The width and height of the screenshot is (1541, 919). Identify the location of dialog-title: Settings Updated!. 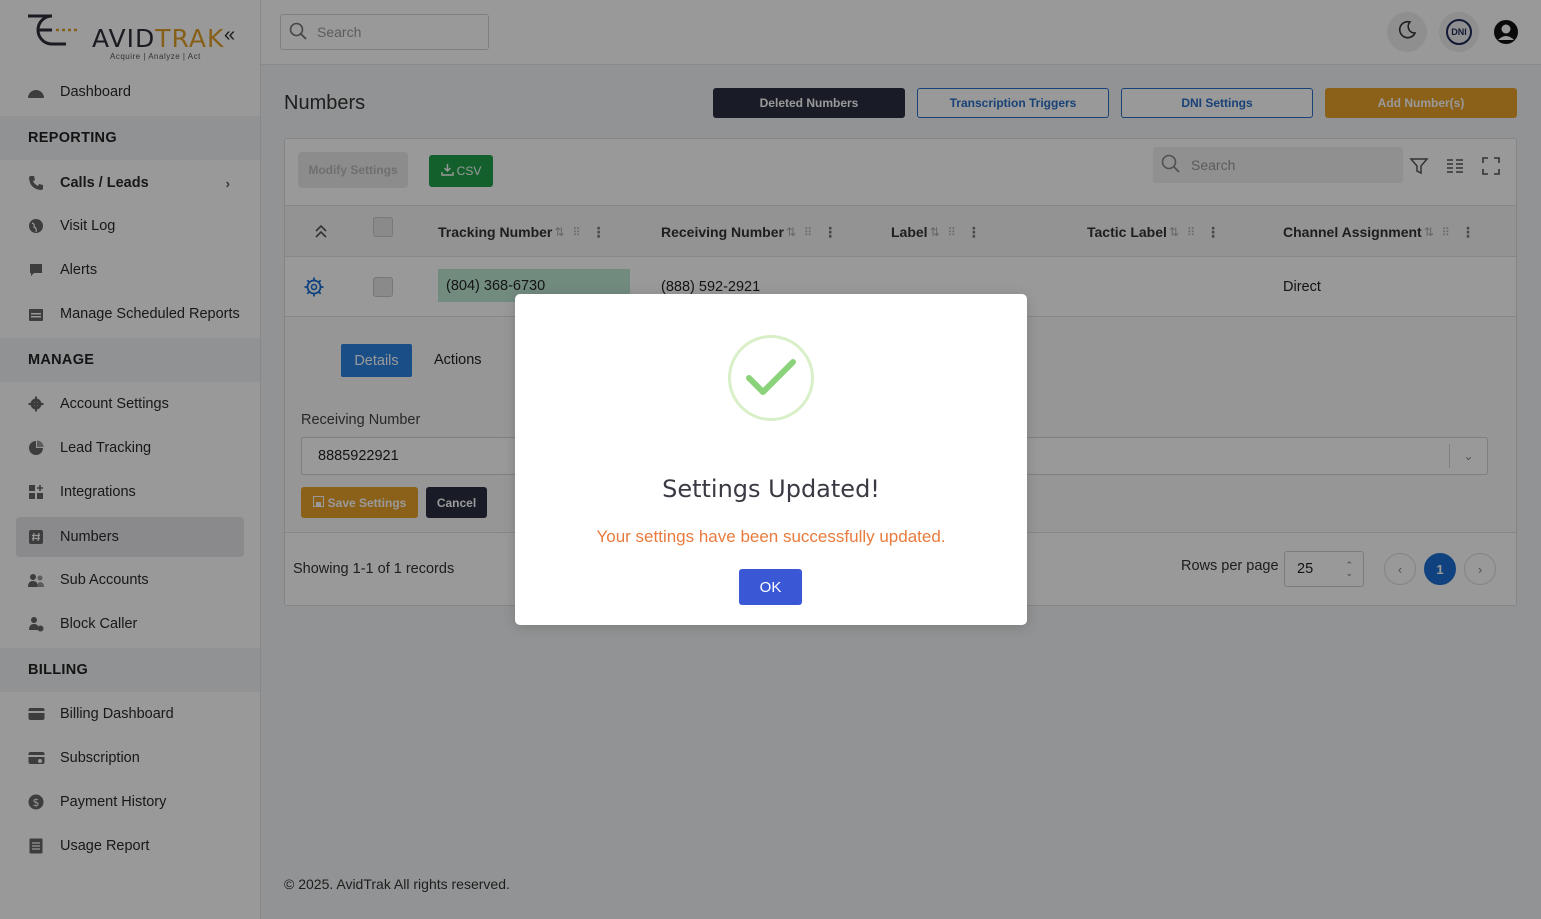
(771, 489).